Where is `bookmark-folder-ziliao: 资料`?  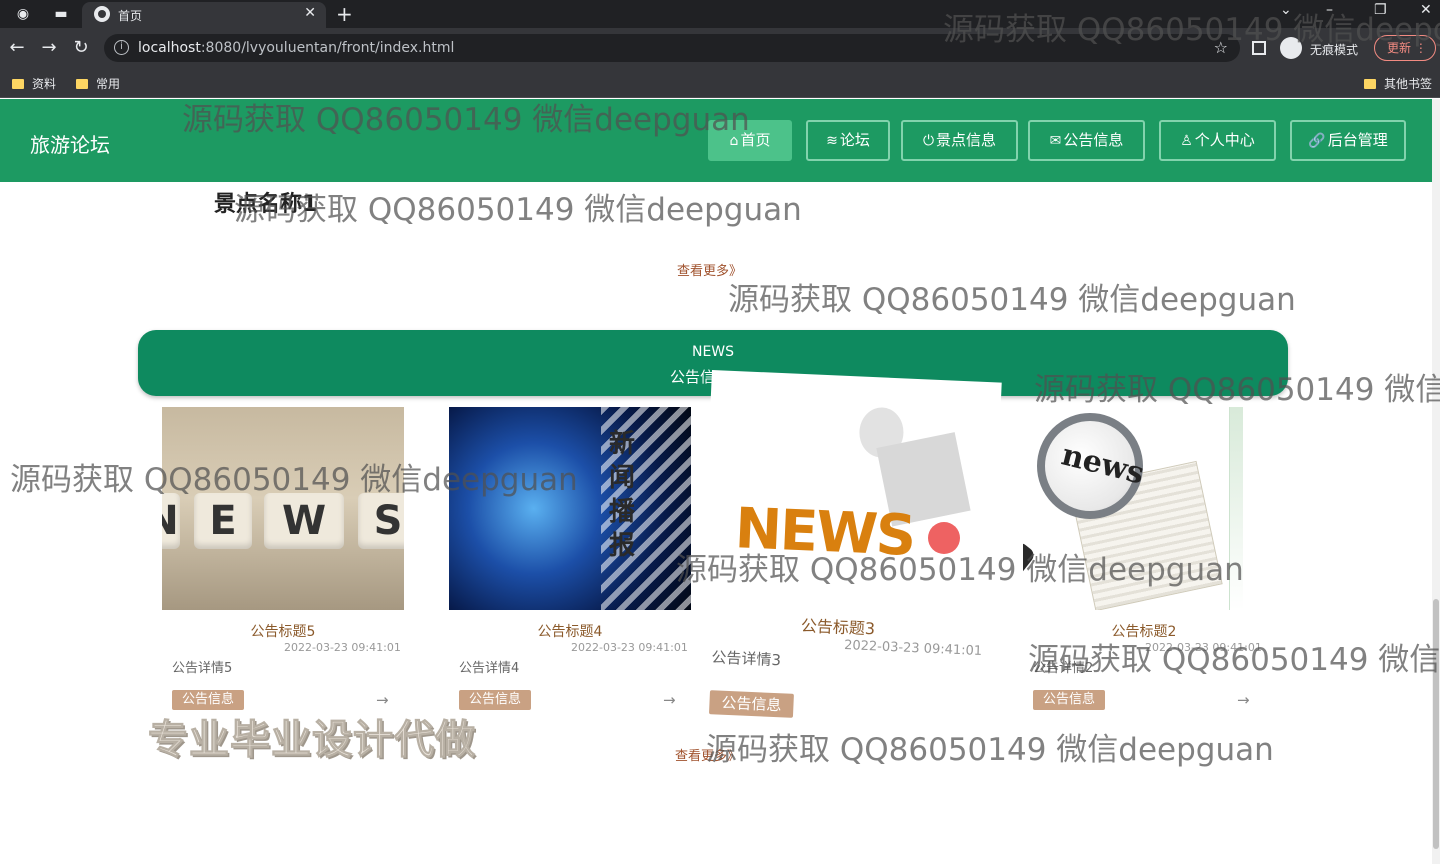 bookmark-folder-ziliao: 资料 is located at coordinates (34, 83).